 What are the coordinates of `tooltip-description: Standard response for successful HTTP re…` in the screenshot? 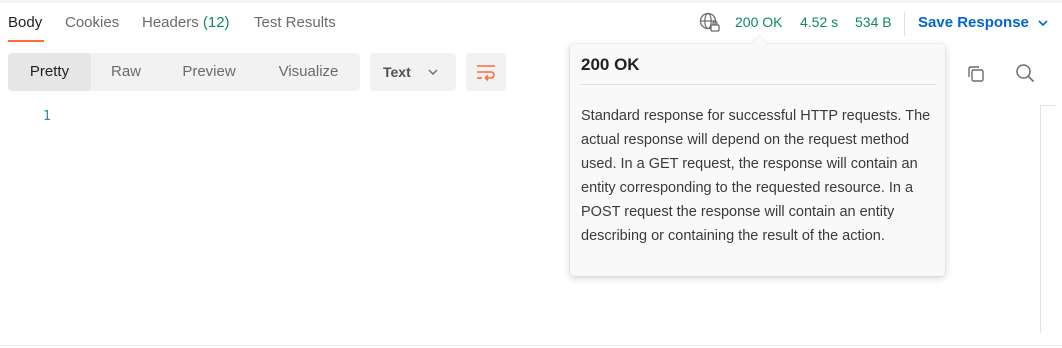 It's located at (756, 176).